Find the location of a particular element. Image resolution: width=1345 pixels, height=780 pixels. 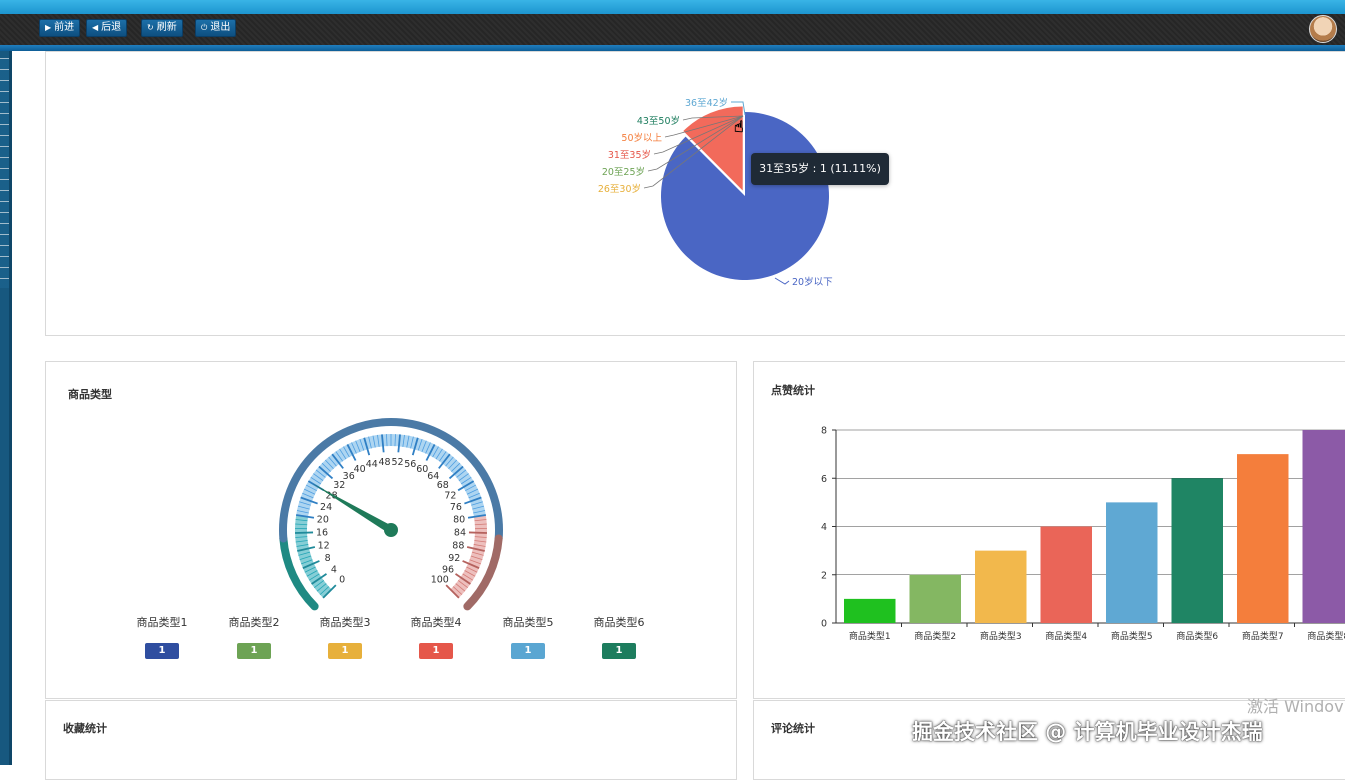

y-tick-label: 8 is located at coordinates (824, 431).